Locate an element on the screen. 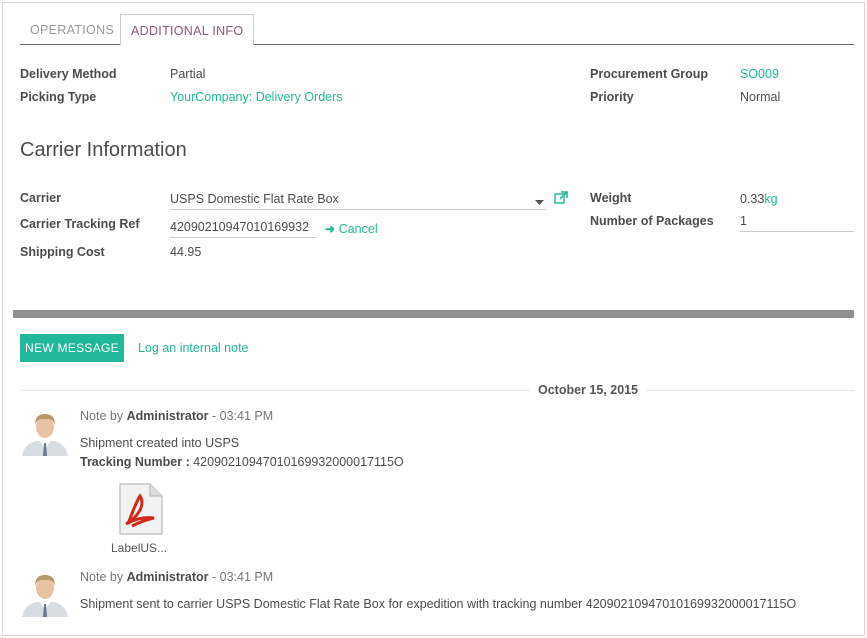 The height and width of the screenshot is (638, 867). weight-field: 0.33kg is located at coordinates (759, 198).